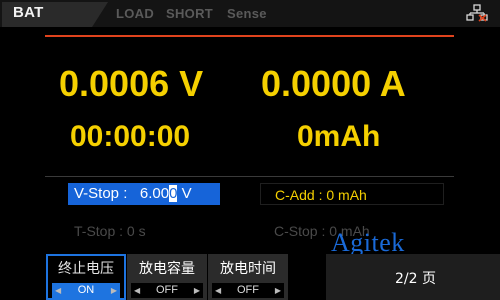  I want to click on softkey-label: 放电时间, so click(248, 269).